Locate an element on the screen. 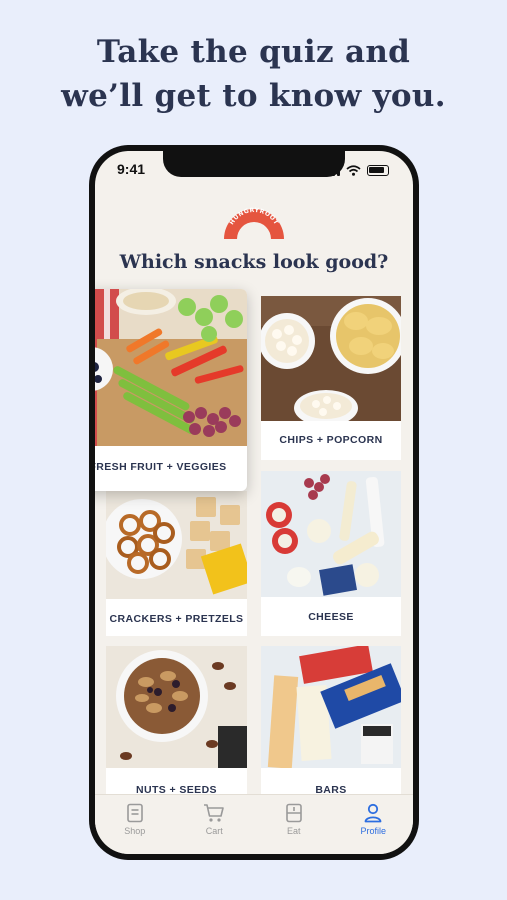 This screenshot has width=507, height=900. headline: Take the quiz and we’ll get to know you. is located at coordinates (253, 74).